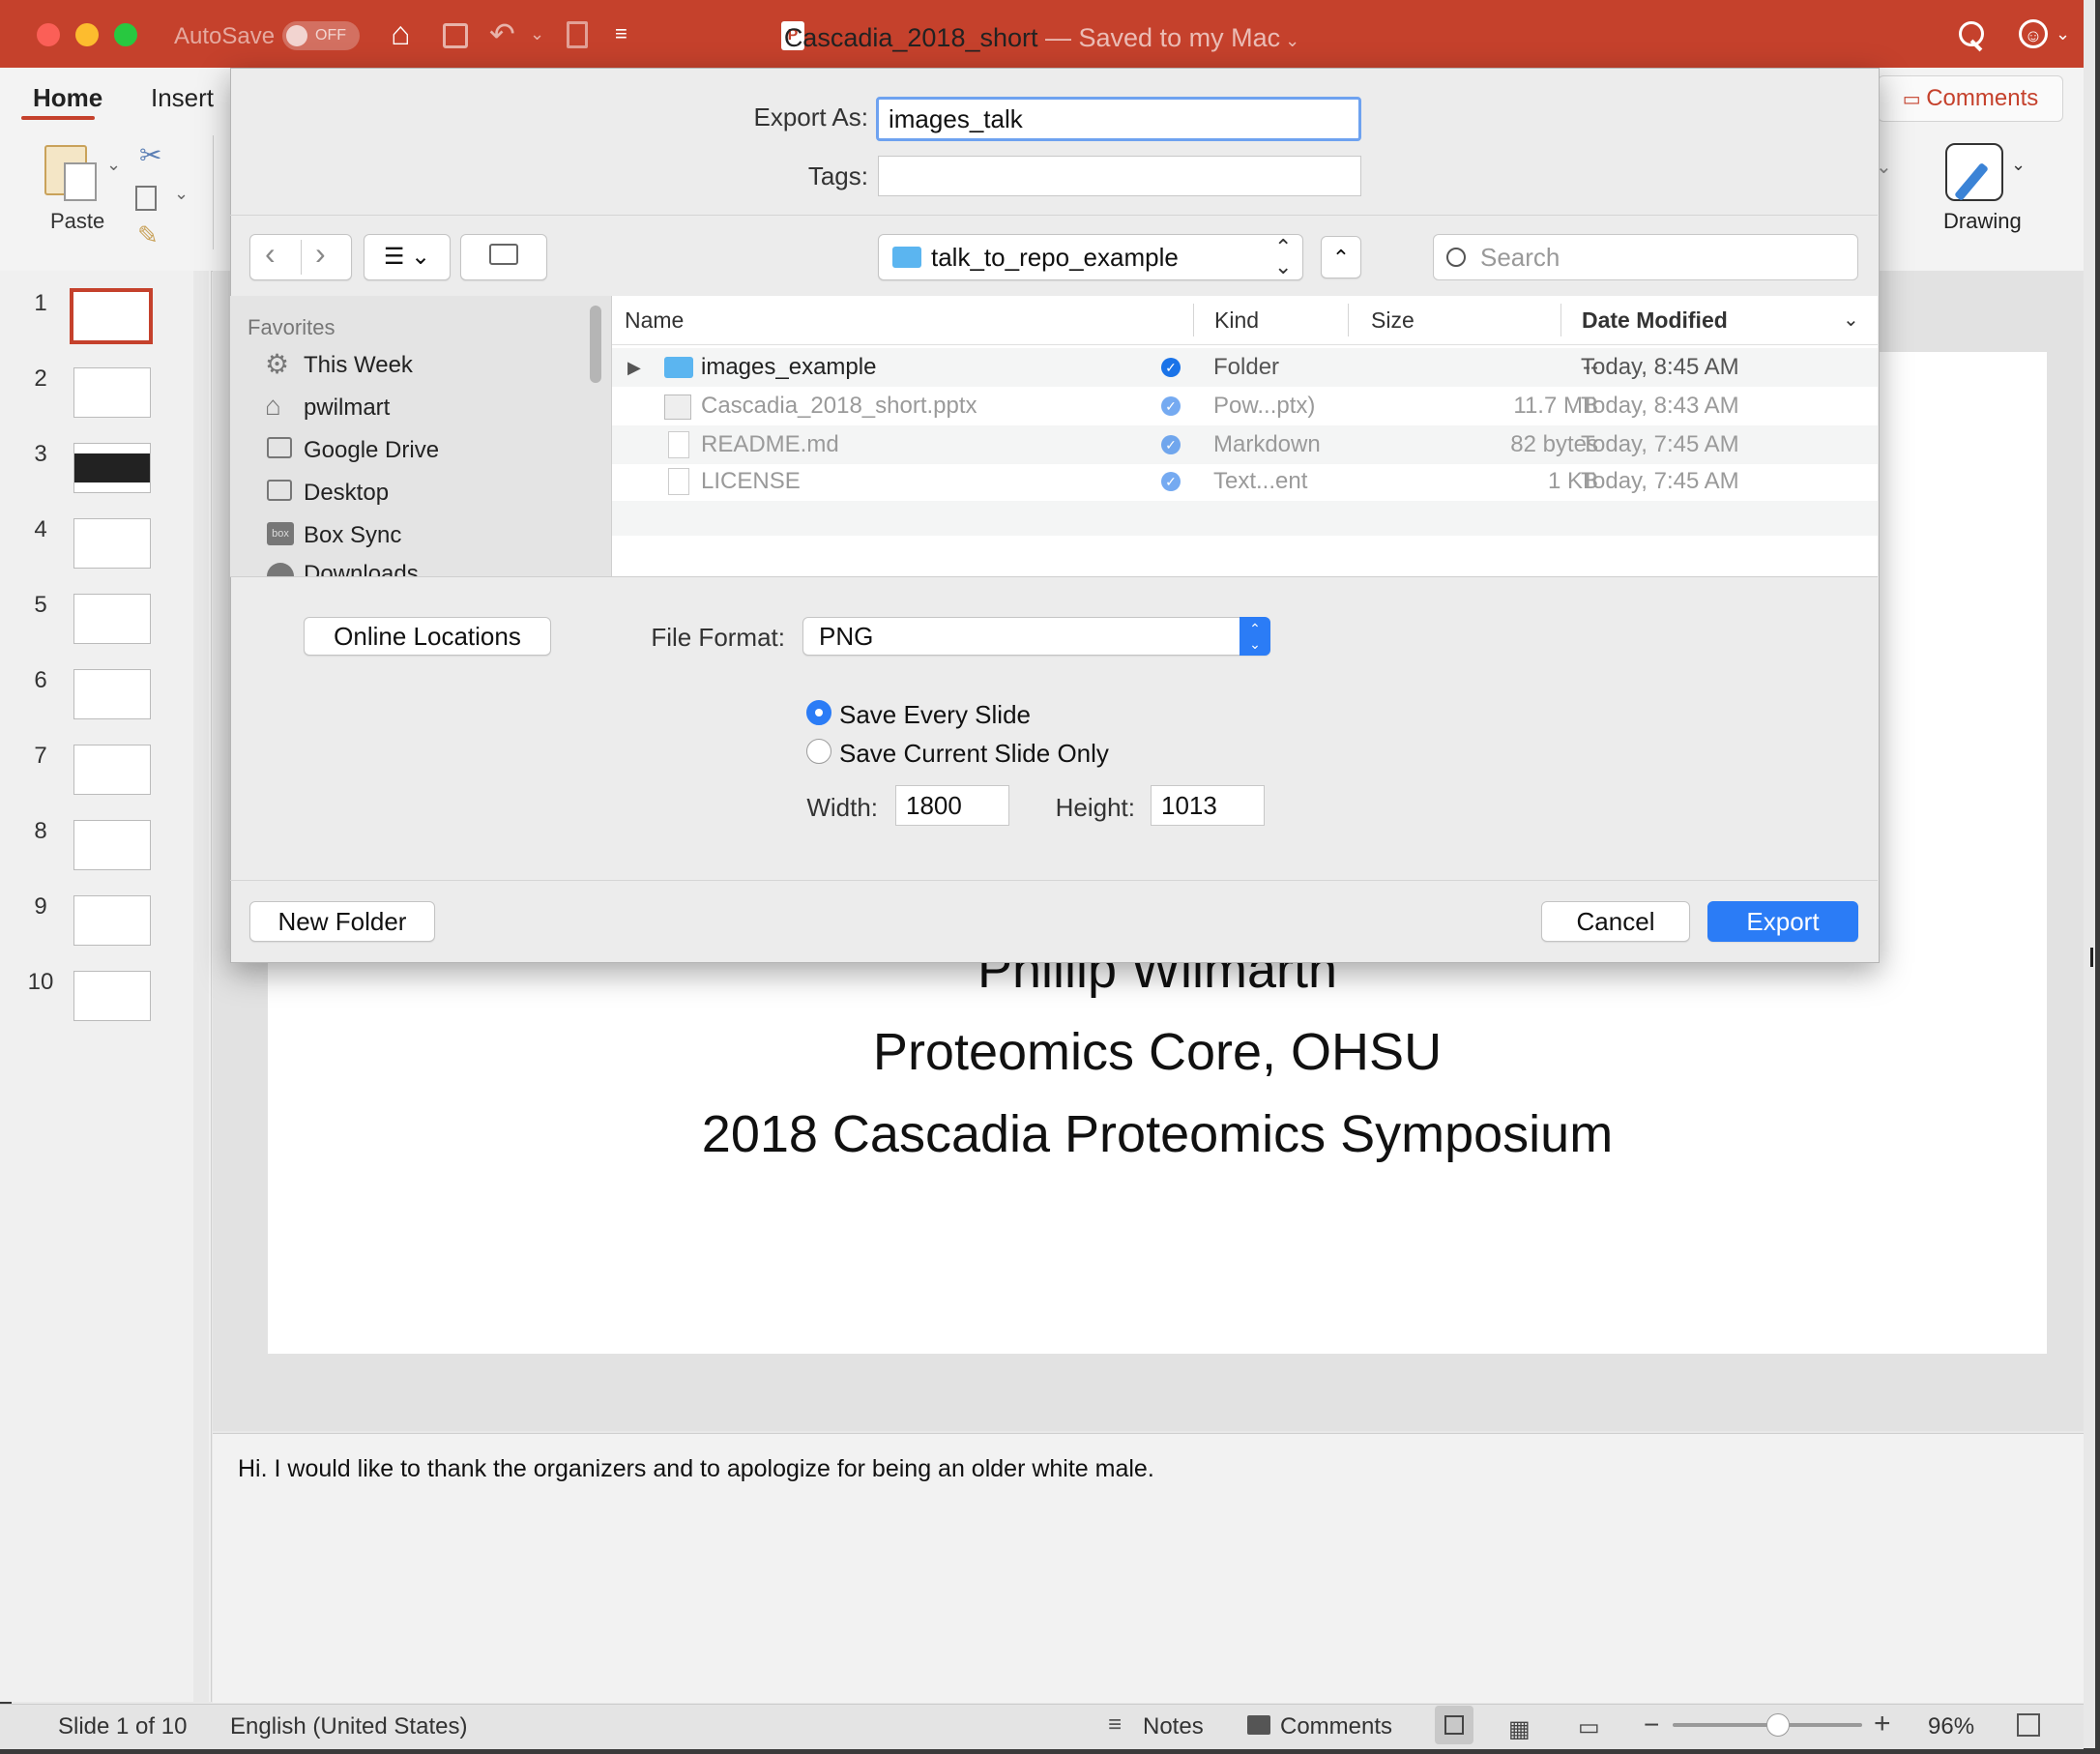 The width and height of the screenshot is (2100, 1754). Describe the element at coordinates (320, 254) in the screenshot. I see `forward-button: ›` at that location.